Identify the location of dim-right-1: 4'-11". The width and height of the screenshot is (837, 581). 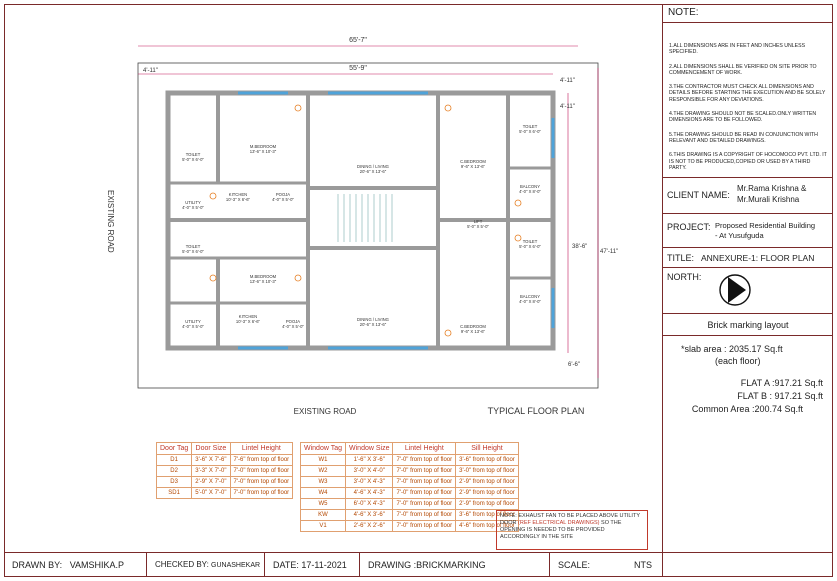
(567, 107).